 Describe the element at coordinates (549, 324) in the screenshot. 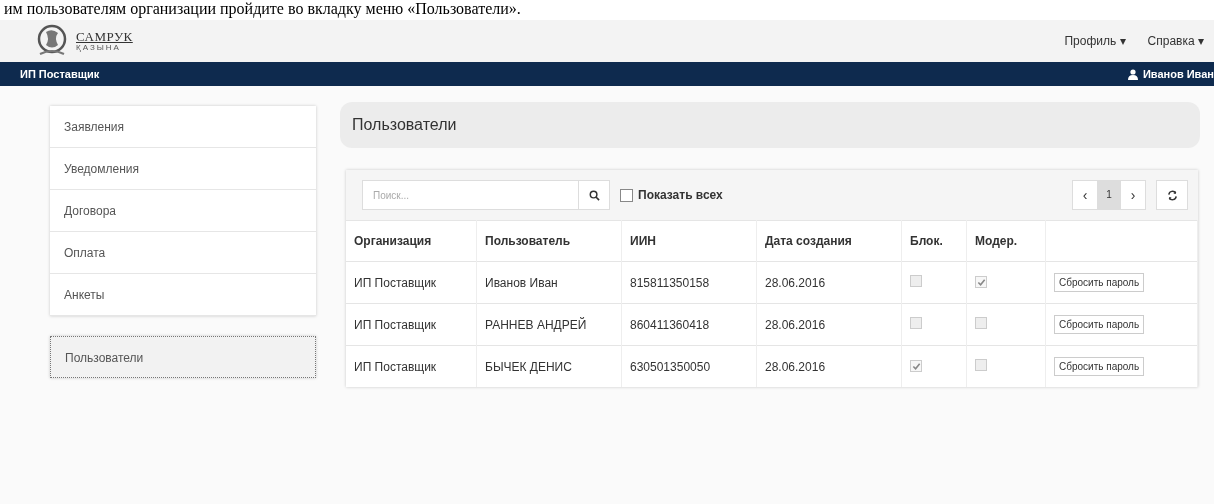

I see `table-cell: РАННЕВ АНДРЕЙ` at that location.